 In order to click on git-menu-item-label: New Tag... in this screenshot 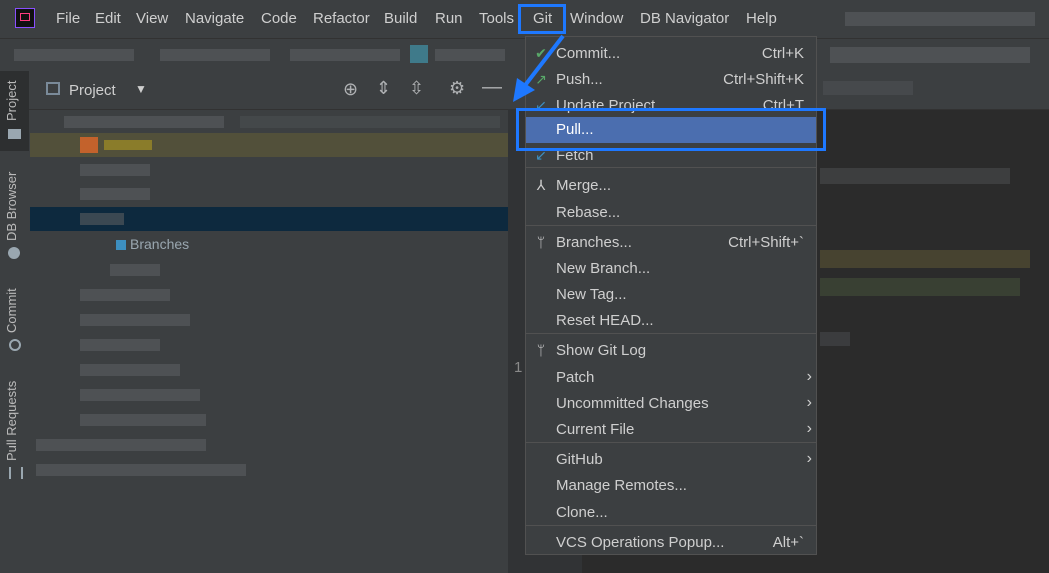, I will do `click(591, 294)`.